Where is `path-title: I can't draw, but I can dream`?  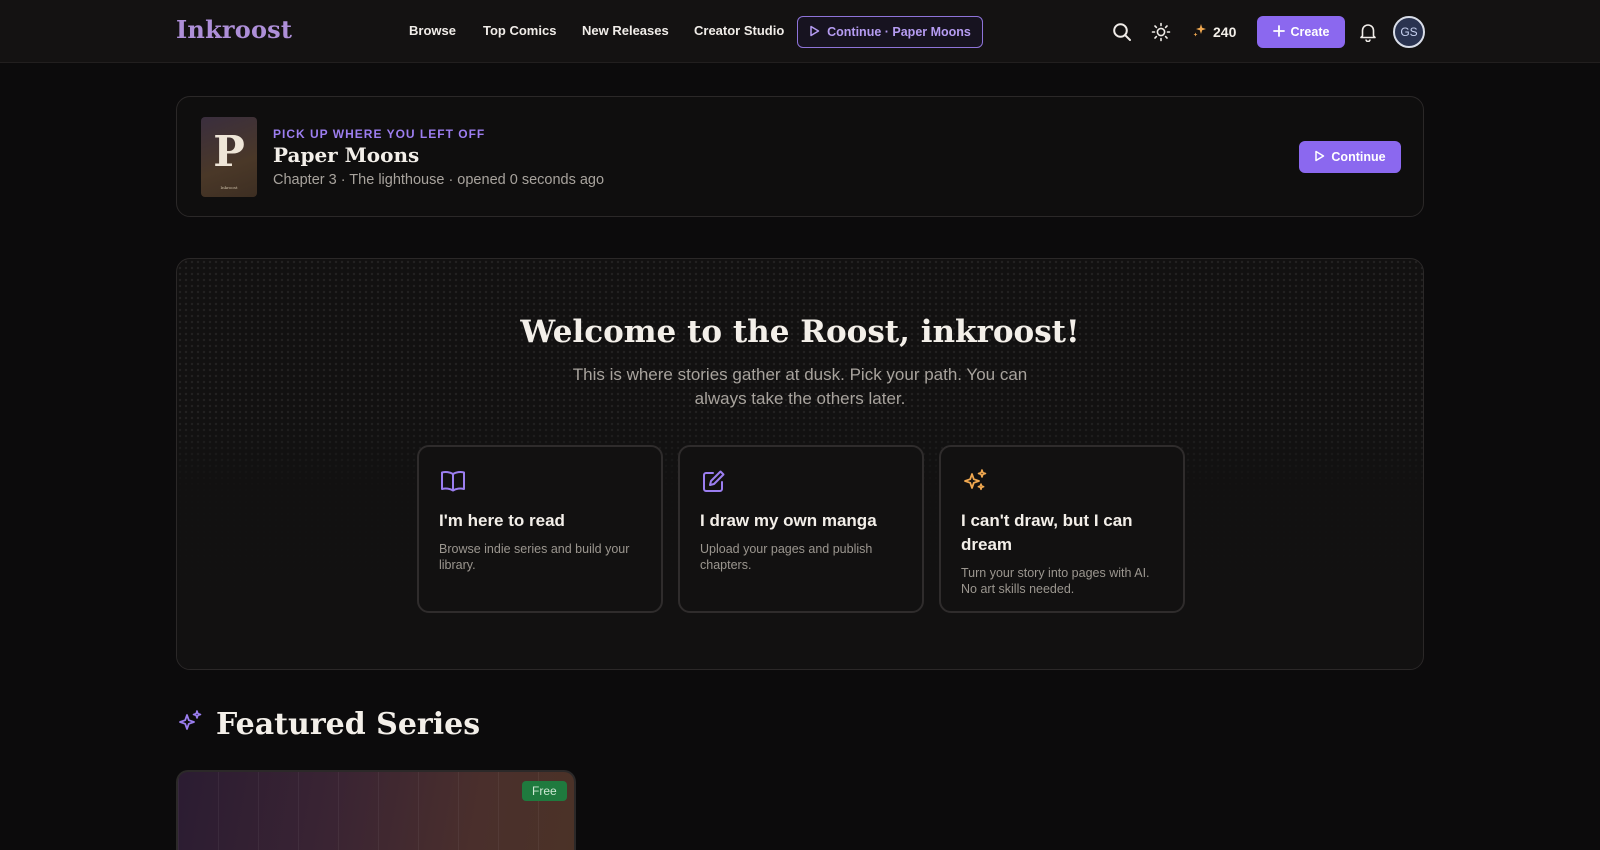
path-title: I can't draw, but I can dream is located at coordinates (1047, 532).